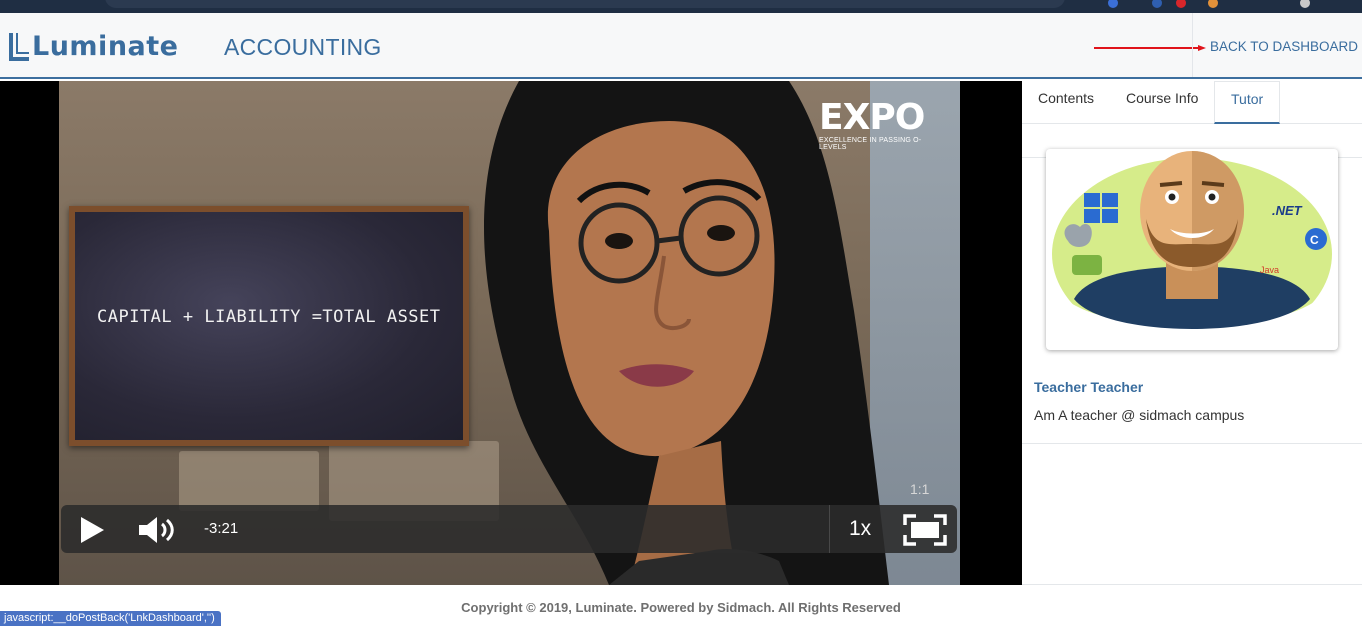 Image resolution: width=1362 pixels, height=626 pixels. I want to click on back-to-dashboard-link: BACK TO DASHBOARD, so click(1284, 46).